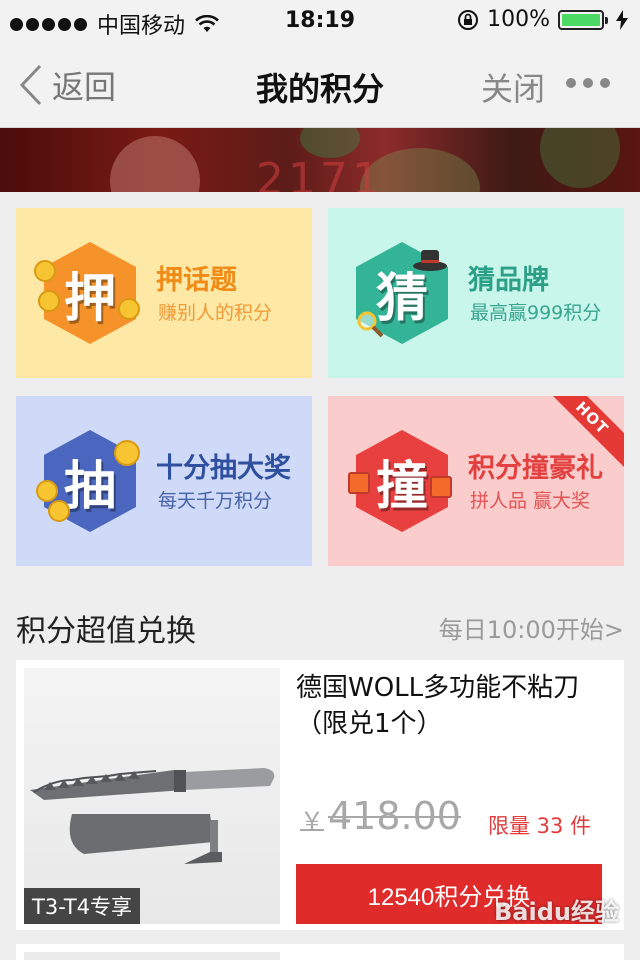  What do you see at coordinates (518, 19) in the screenshot?
I see `battery-percent: 100%` at bounding box center [518, 19].